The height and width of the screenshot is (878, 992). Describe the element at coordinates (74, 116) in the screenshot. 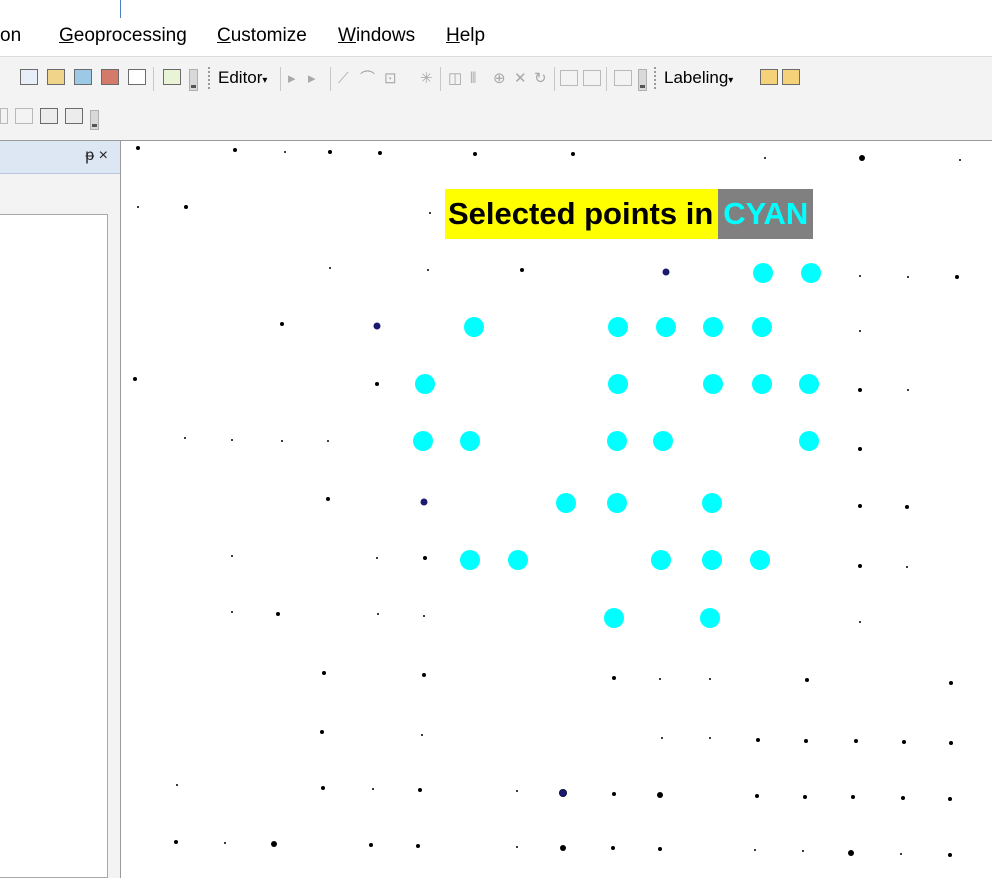

I see `page-setup-icon` at that location.